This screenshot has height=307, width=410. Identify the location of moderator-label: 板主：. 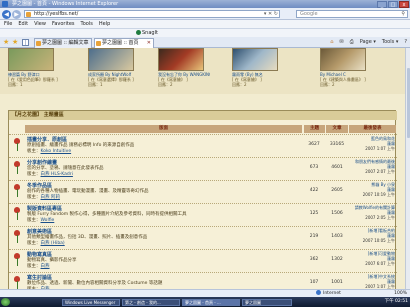
(34, 151).